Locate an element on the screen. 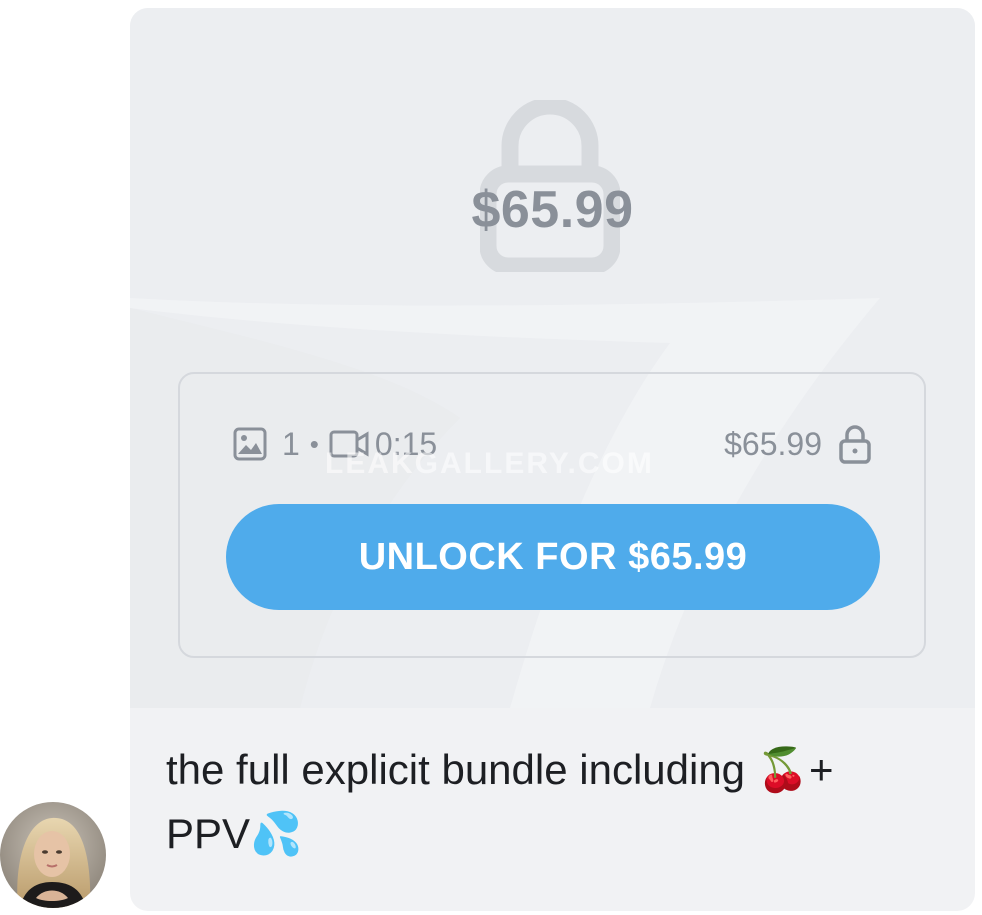 Image resolution: width=982 pixels, height=915 pixels. media-price: $65.99 is located at coordinates (773, 443).